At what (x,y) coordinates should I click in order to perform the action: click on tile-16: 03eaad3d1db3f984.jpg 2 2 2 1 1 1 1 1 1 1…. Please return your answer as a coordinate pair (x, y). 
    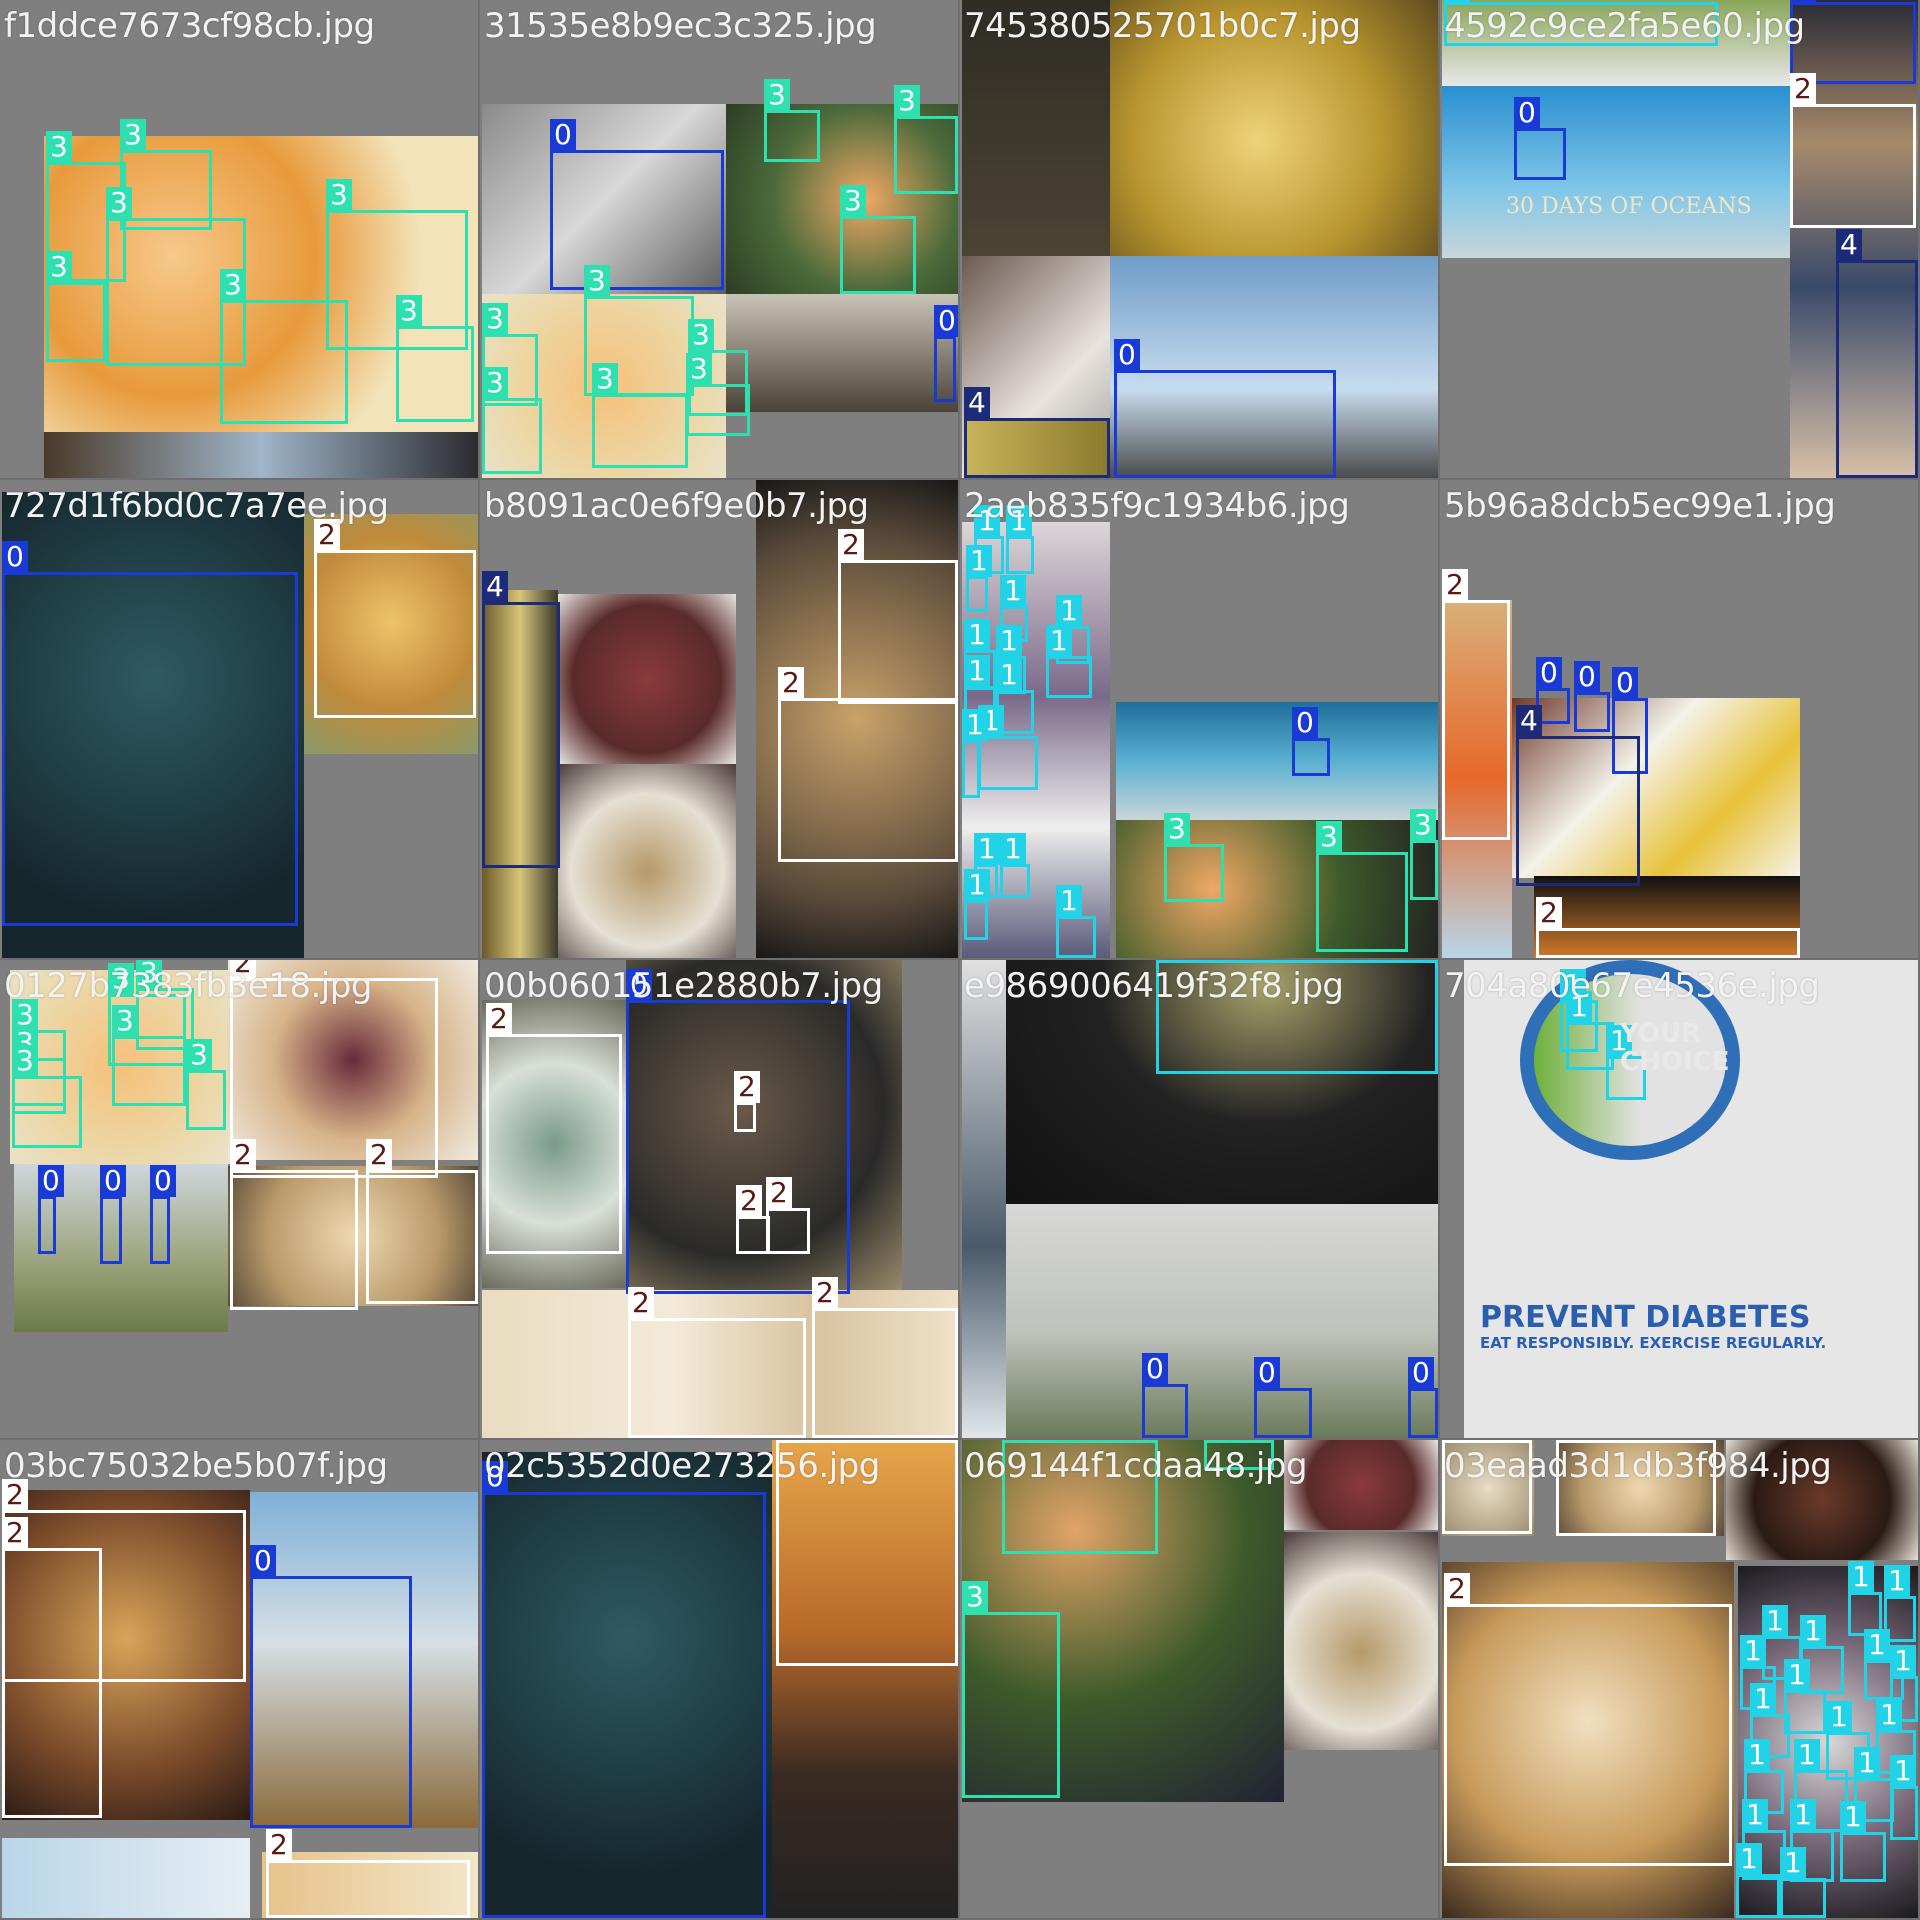
    Looking at the image, I should click on (1679, 1679).